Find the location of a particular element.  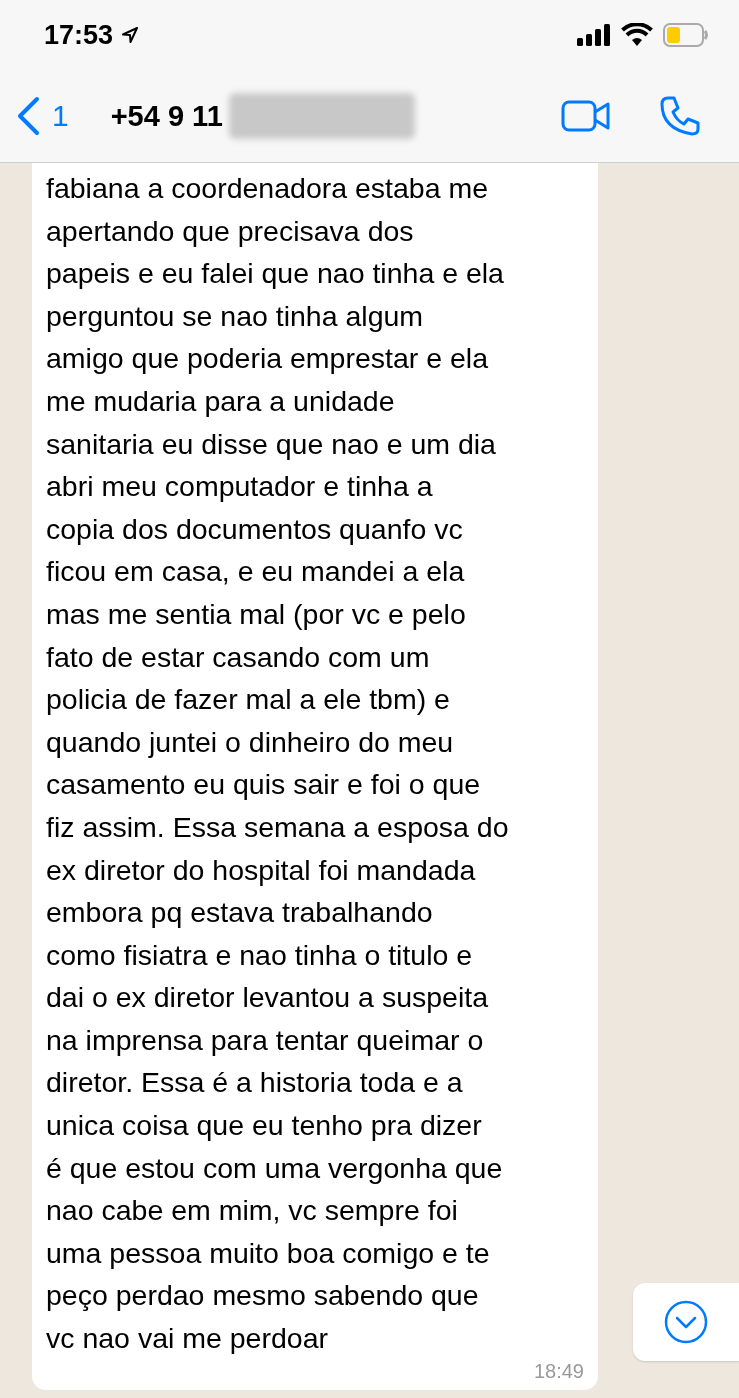

video-call-icon is located at coordinates (586, 116).